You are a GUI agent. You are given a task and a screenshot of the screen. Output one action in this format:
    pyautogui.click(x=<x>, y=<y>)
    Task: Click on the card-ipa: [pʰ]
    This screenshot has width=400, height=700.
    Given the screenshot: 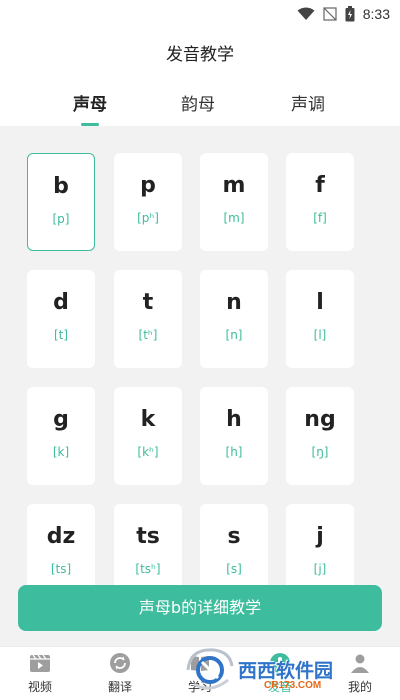 What is the action you would take?
    pyautogui.click(x=148, y=218)
    